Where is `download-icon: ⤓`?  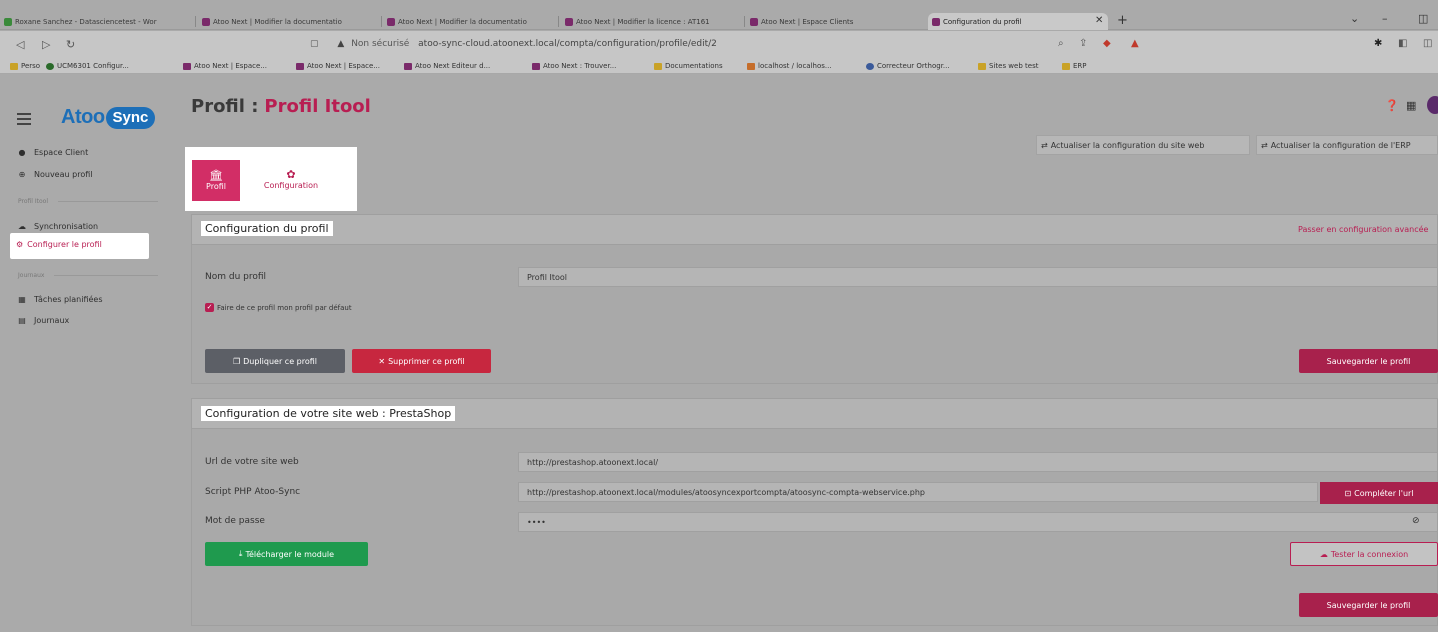
download-icon: ⤓ is located at coordinates (240, 553).